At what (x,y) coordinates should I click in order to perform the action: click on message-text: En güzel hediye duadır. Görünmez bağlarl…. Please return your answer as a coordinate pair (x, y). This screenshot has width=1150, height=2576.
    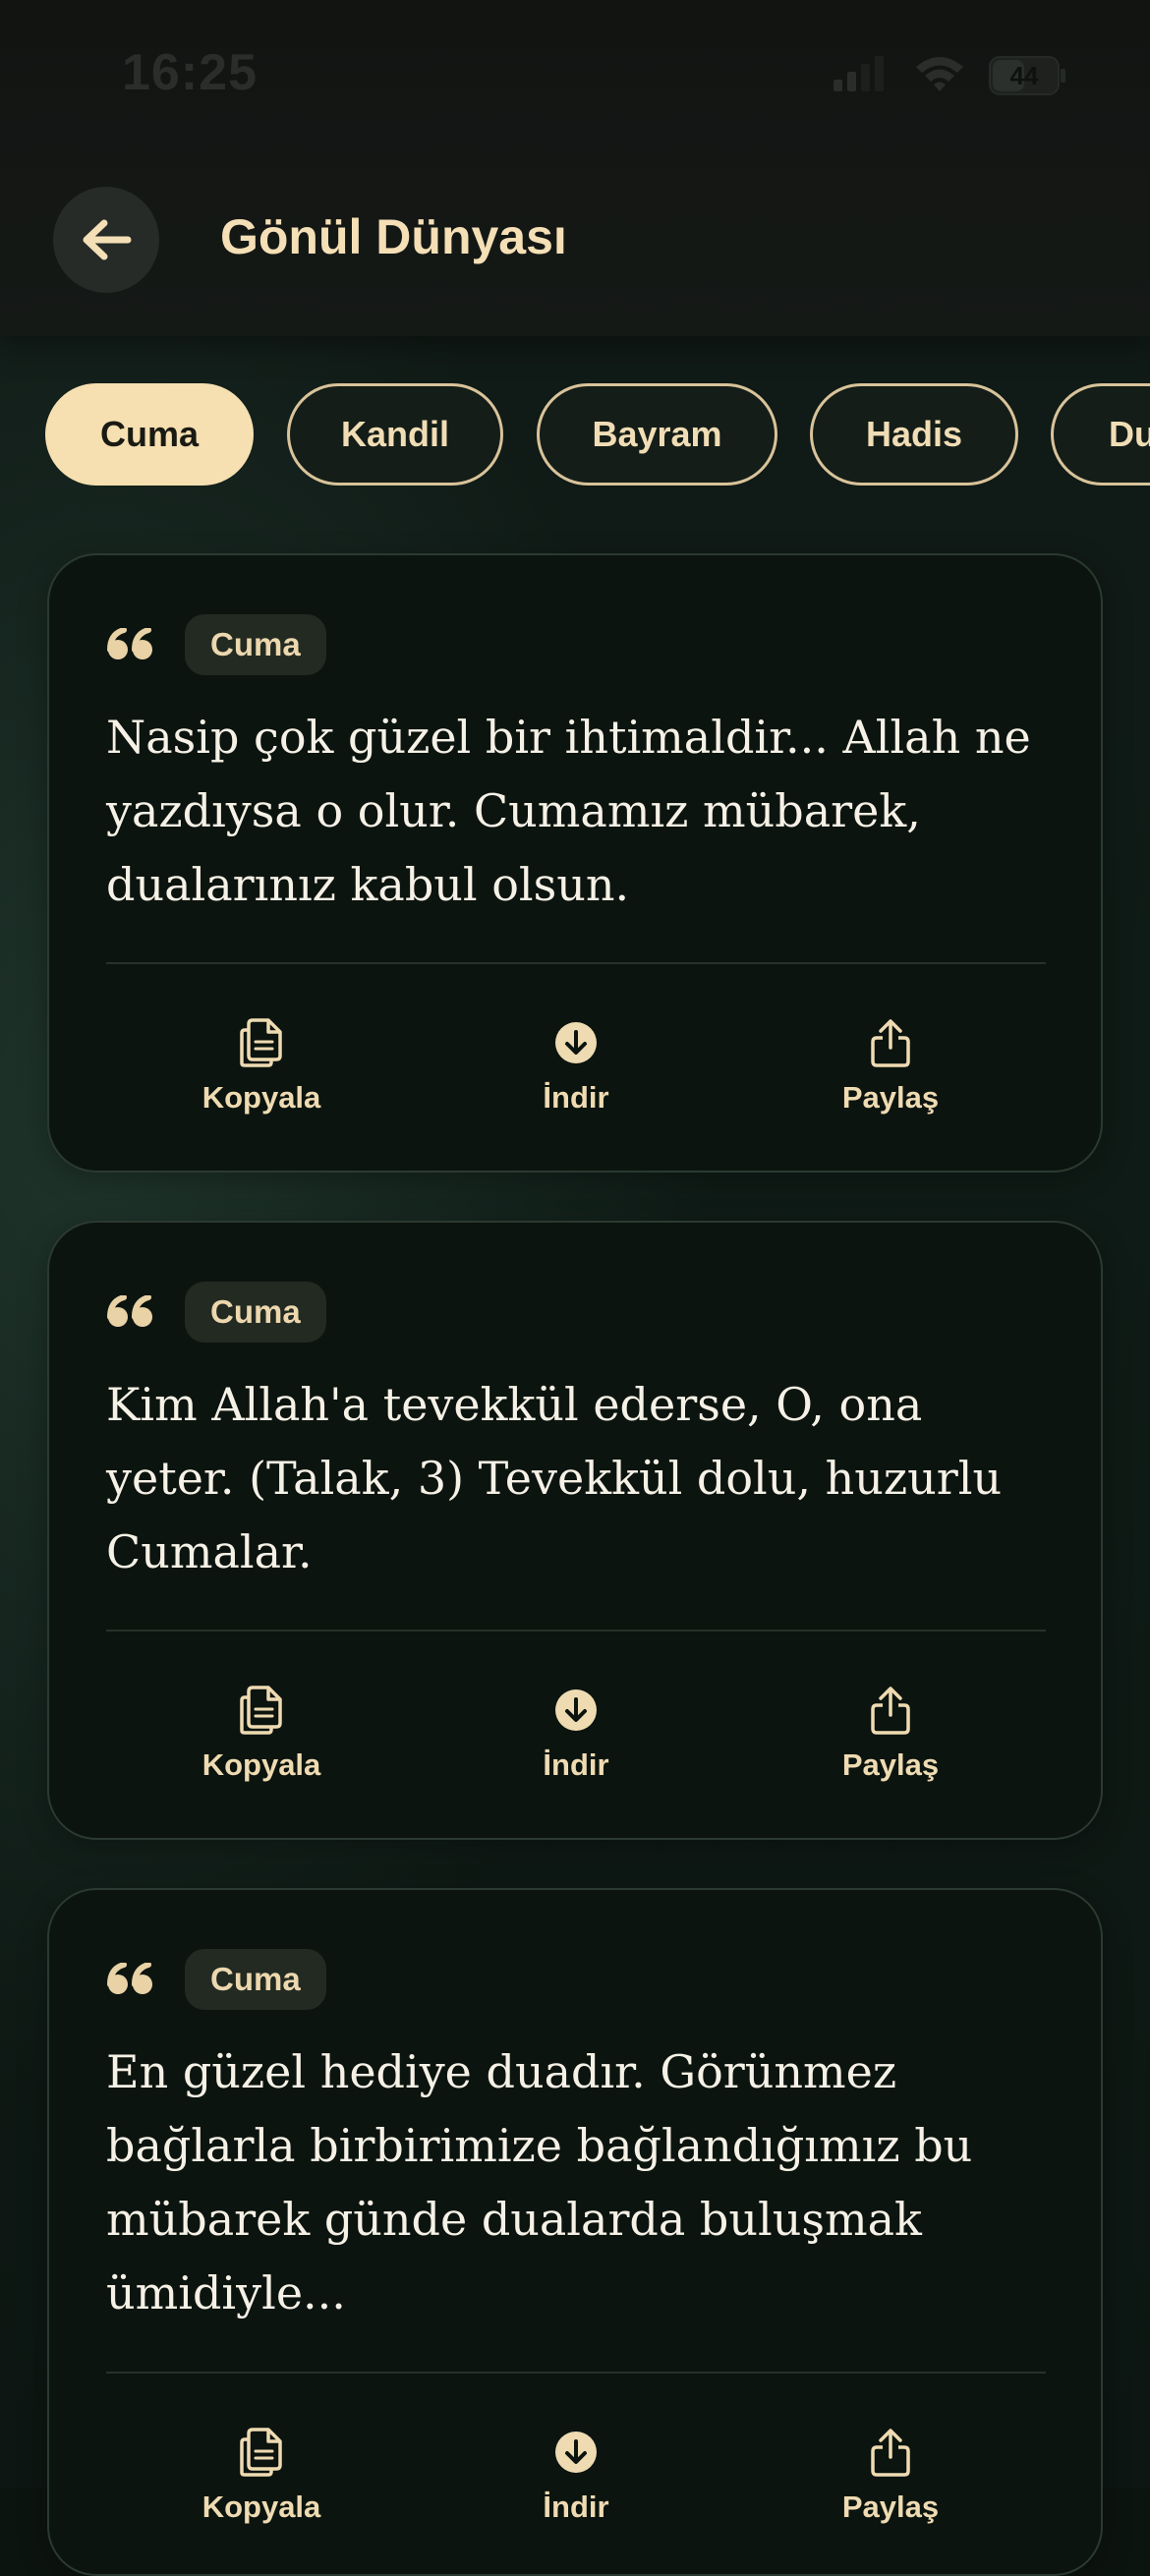
    Looking at the image, I should click on (539, 2182).